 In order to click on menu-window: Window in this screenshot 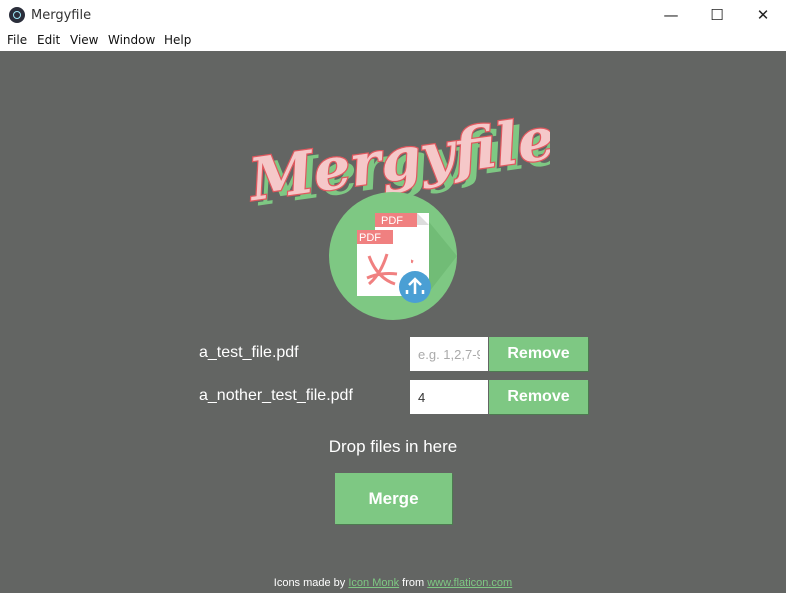, I will do `click(131, 40)`.